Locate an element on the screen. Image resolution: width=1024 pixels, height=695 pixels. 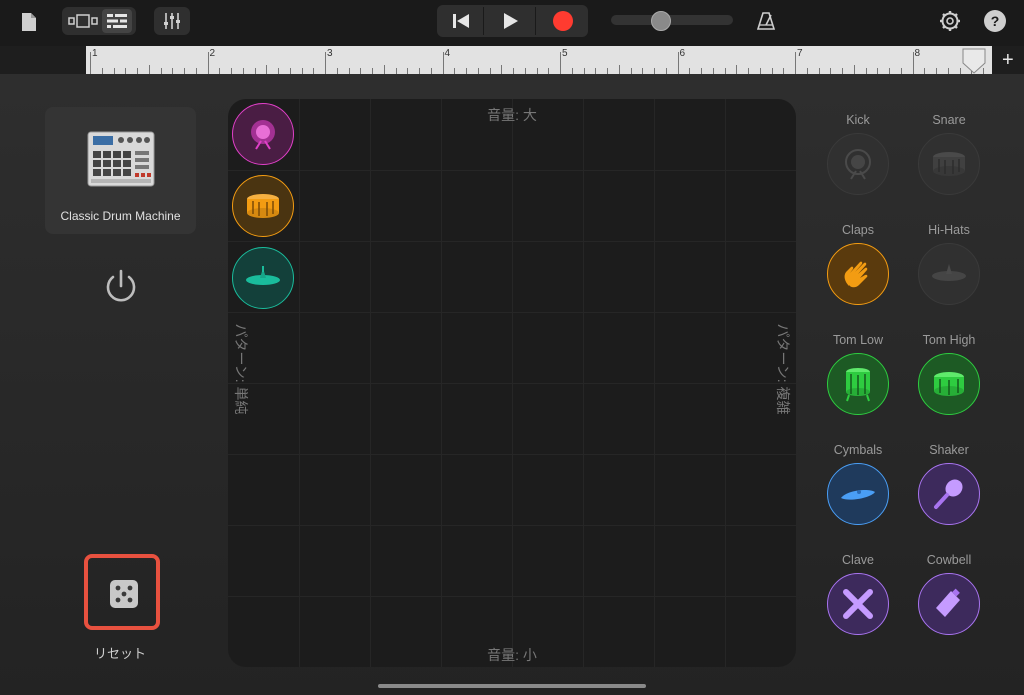
pad-top-label: 音量: 大 is located at coordinates (512, 115).